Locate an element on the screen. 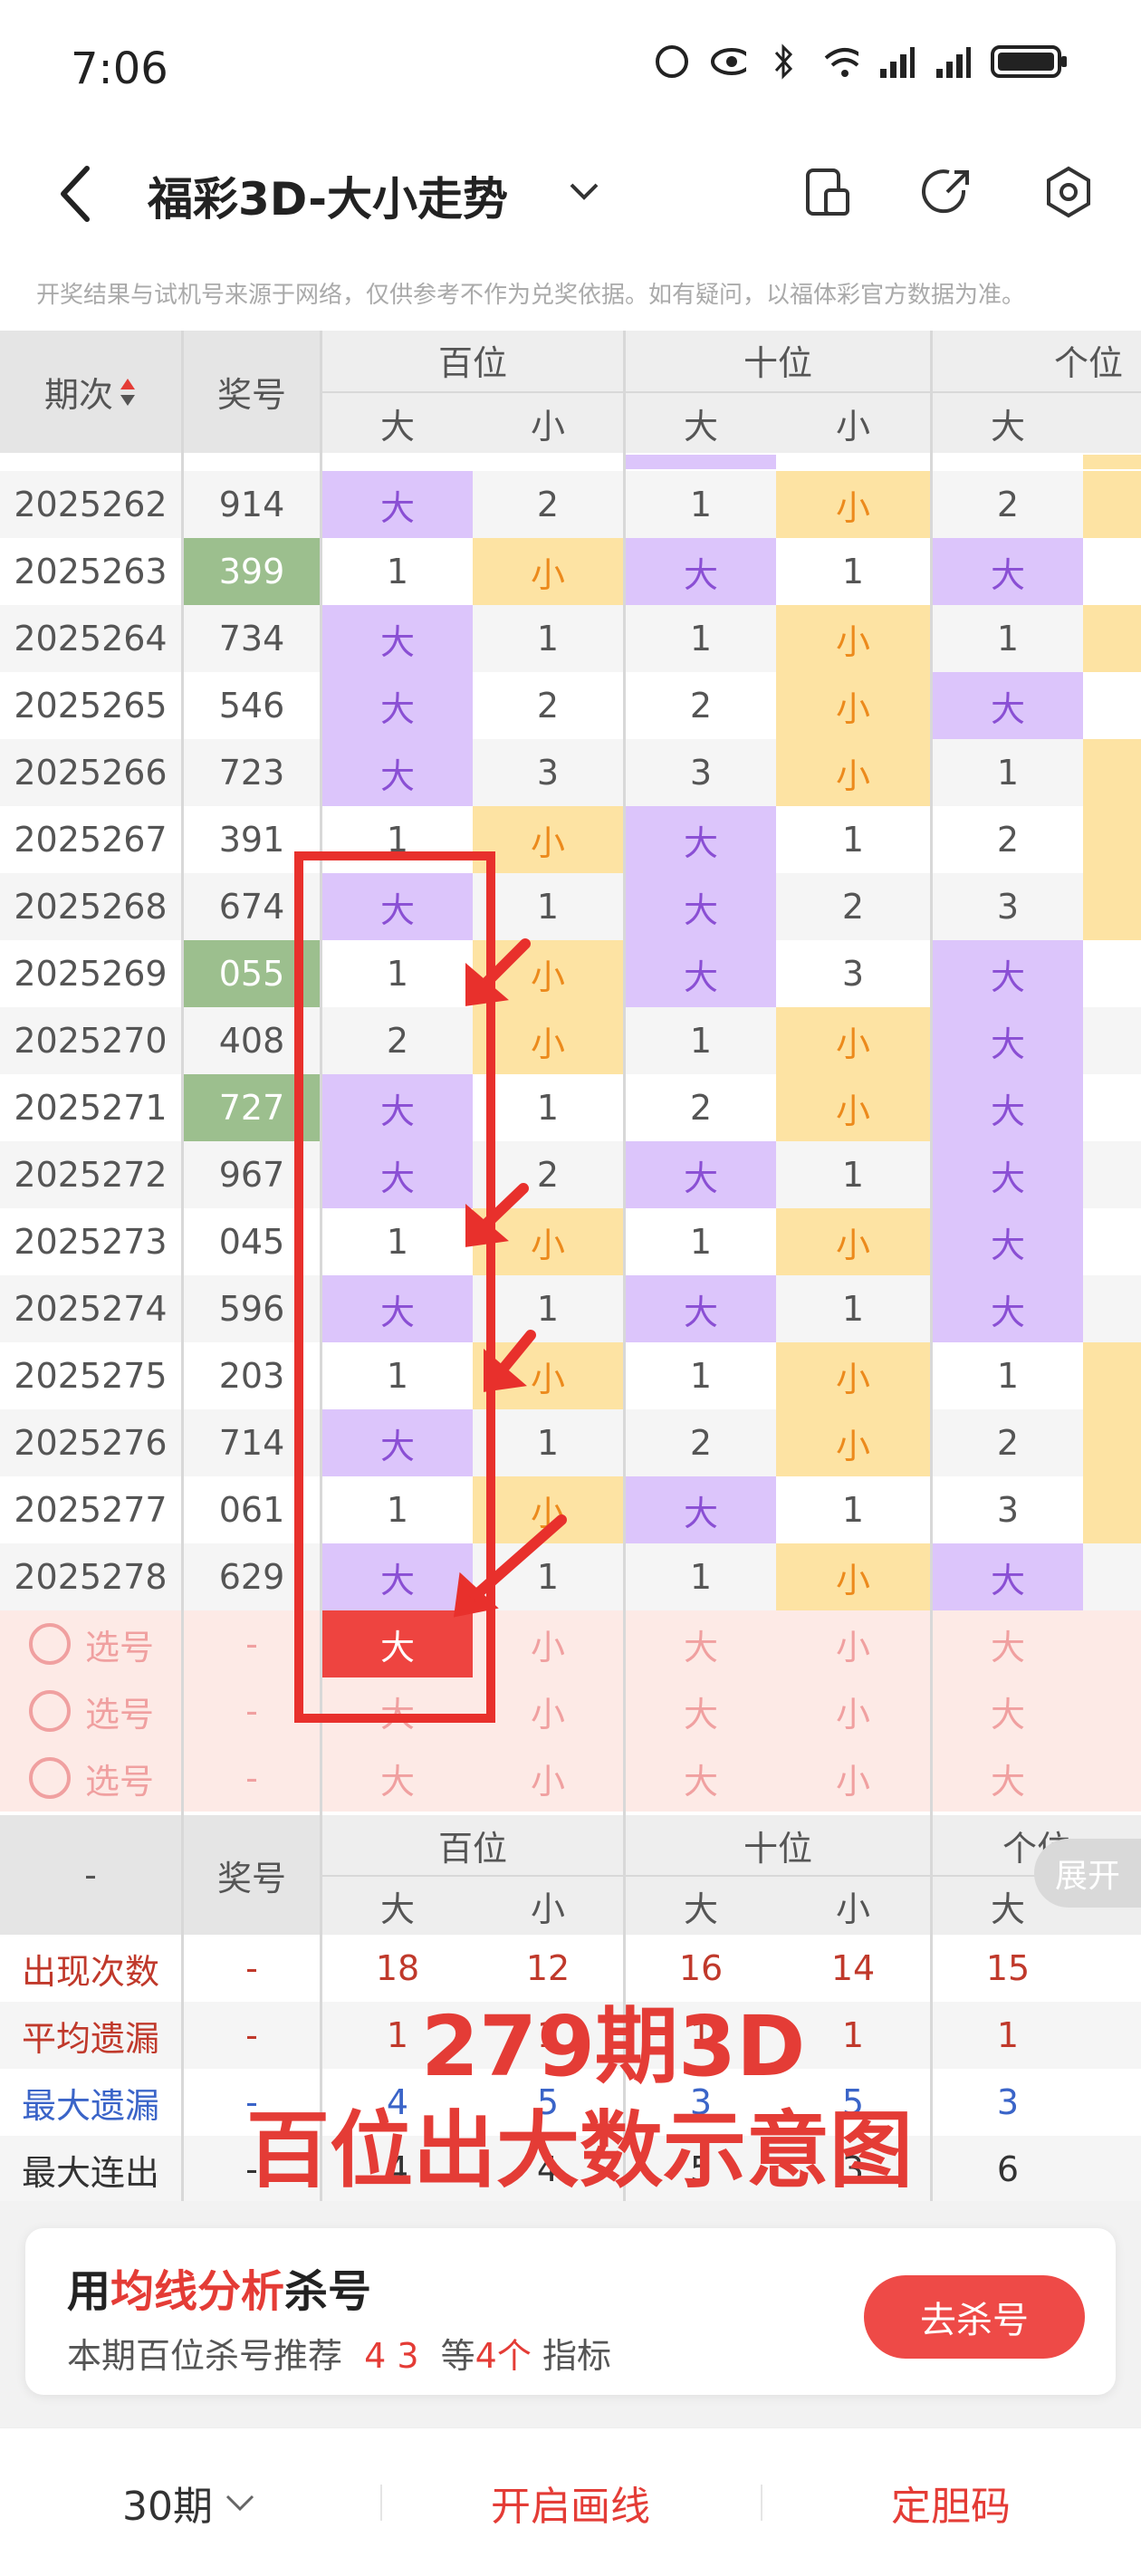 The width and height of the screenshot is (1141, 2576). card-sub-post: 指标 is located at coordinates (576, 2356).